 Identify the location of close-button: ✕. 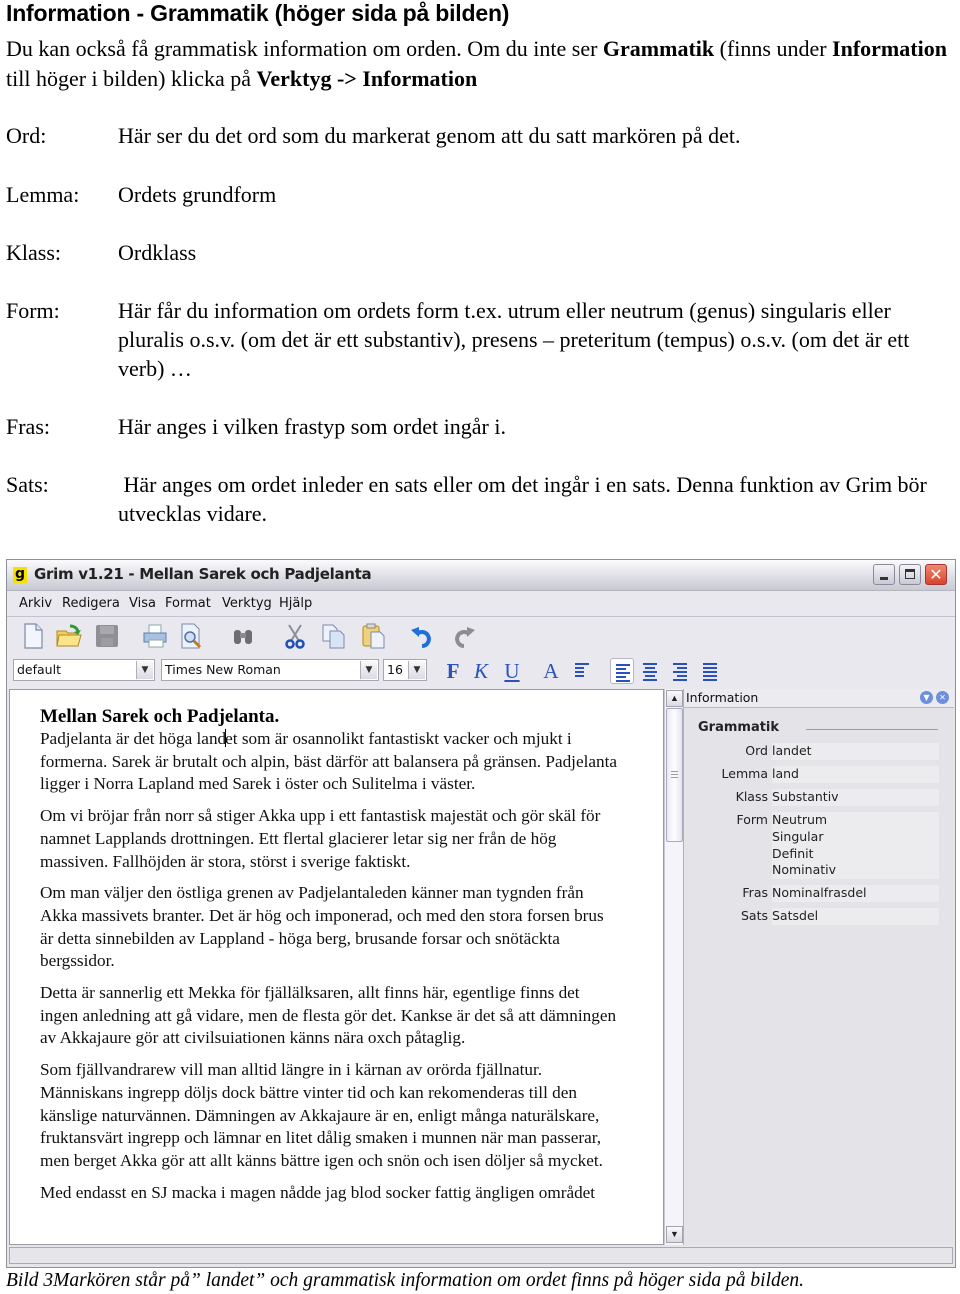
(936, 574).